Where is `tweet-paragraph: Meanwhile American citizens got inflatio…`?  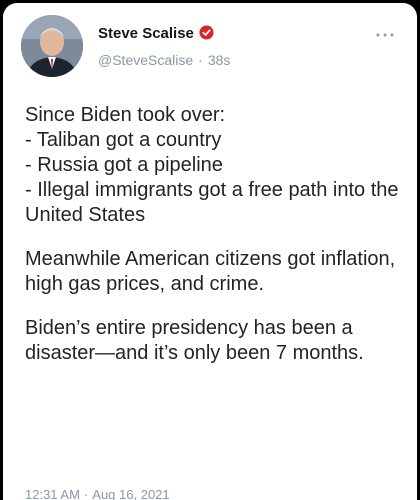
tweet-paragraph: Meanwhile American citizens got inflatio… is located at coordinates (210, 271).